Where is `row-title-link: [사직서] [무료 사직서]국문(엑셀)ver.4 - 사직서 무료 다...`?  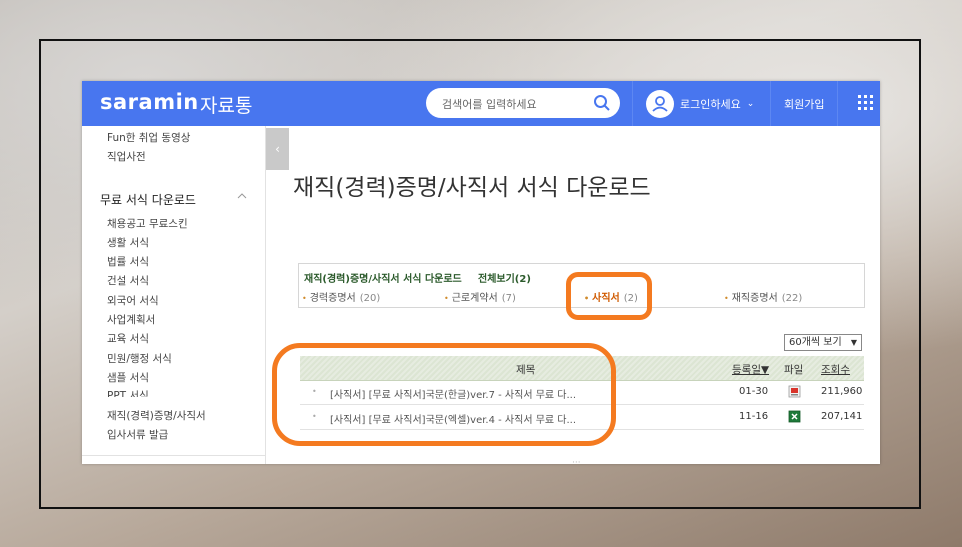 row-title-link: [사직서] [무료 사직서]국문(엑셀)ver.4 - 사직서 무료 다... is located at coordinates (453, 418).